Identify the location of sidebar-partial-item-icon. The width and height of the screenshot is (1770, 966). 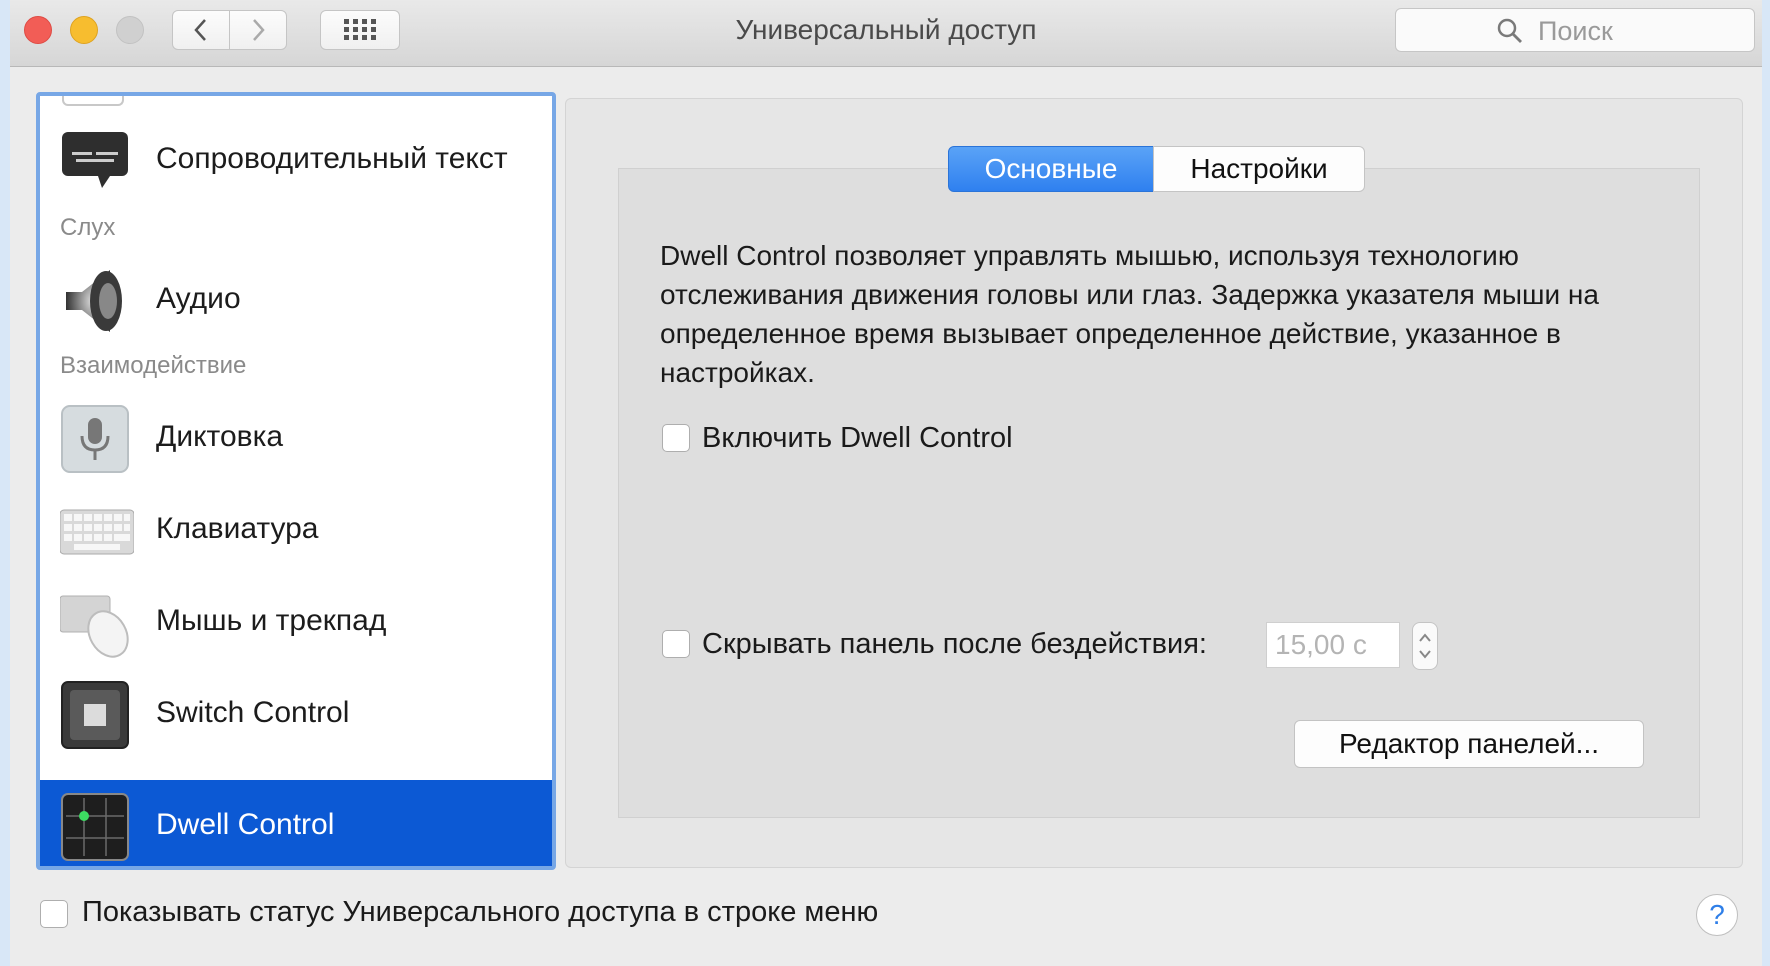
(93, 101).